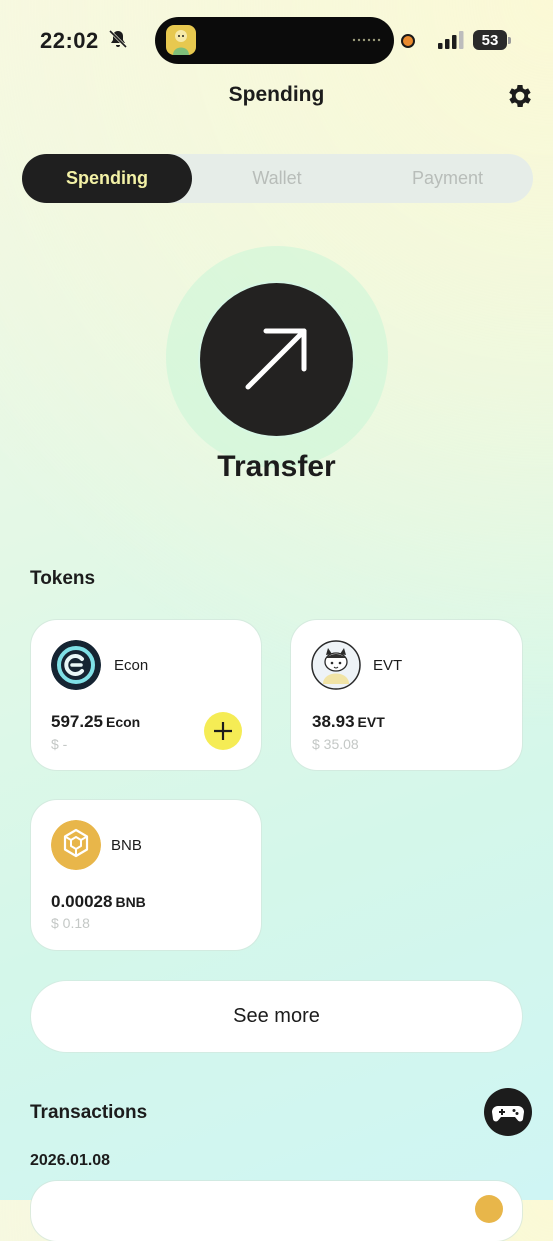 This screenshot has width=553, height=1241. I want to click on battery-icon: 53, so click(492, 40).